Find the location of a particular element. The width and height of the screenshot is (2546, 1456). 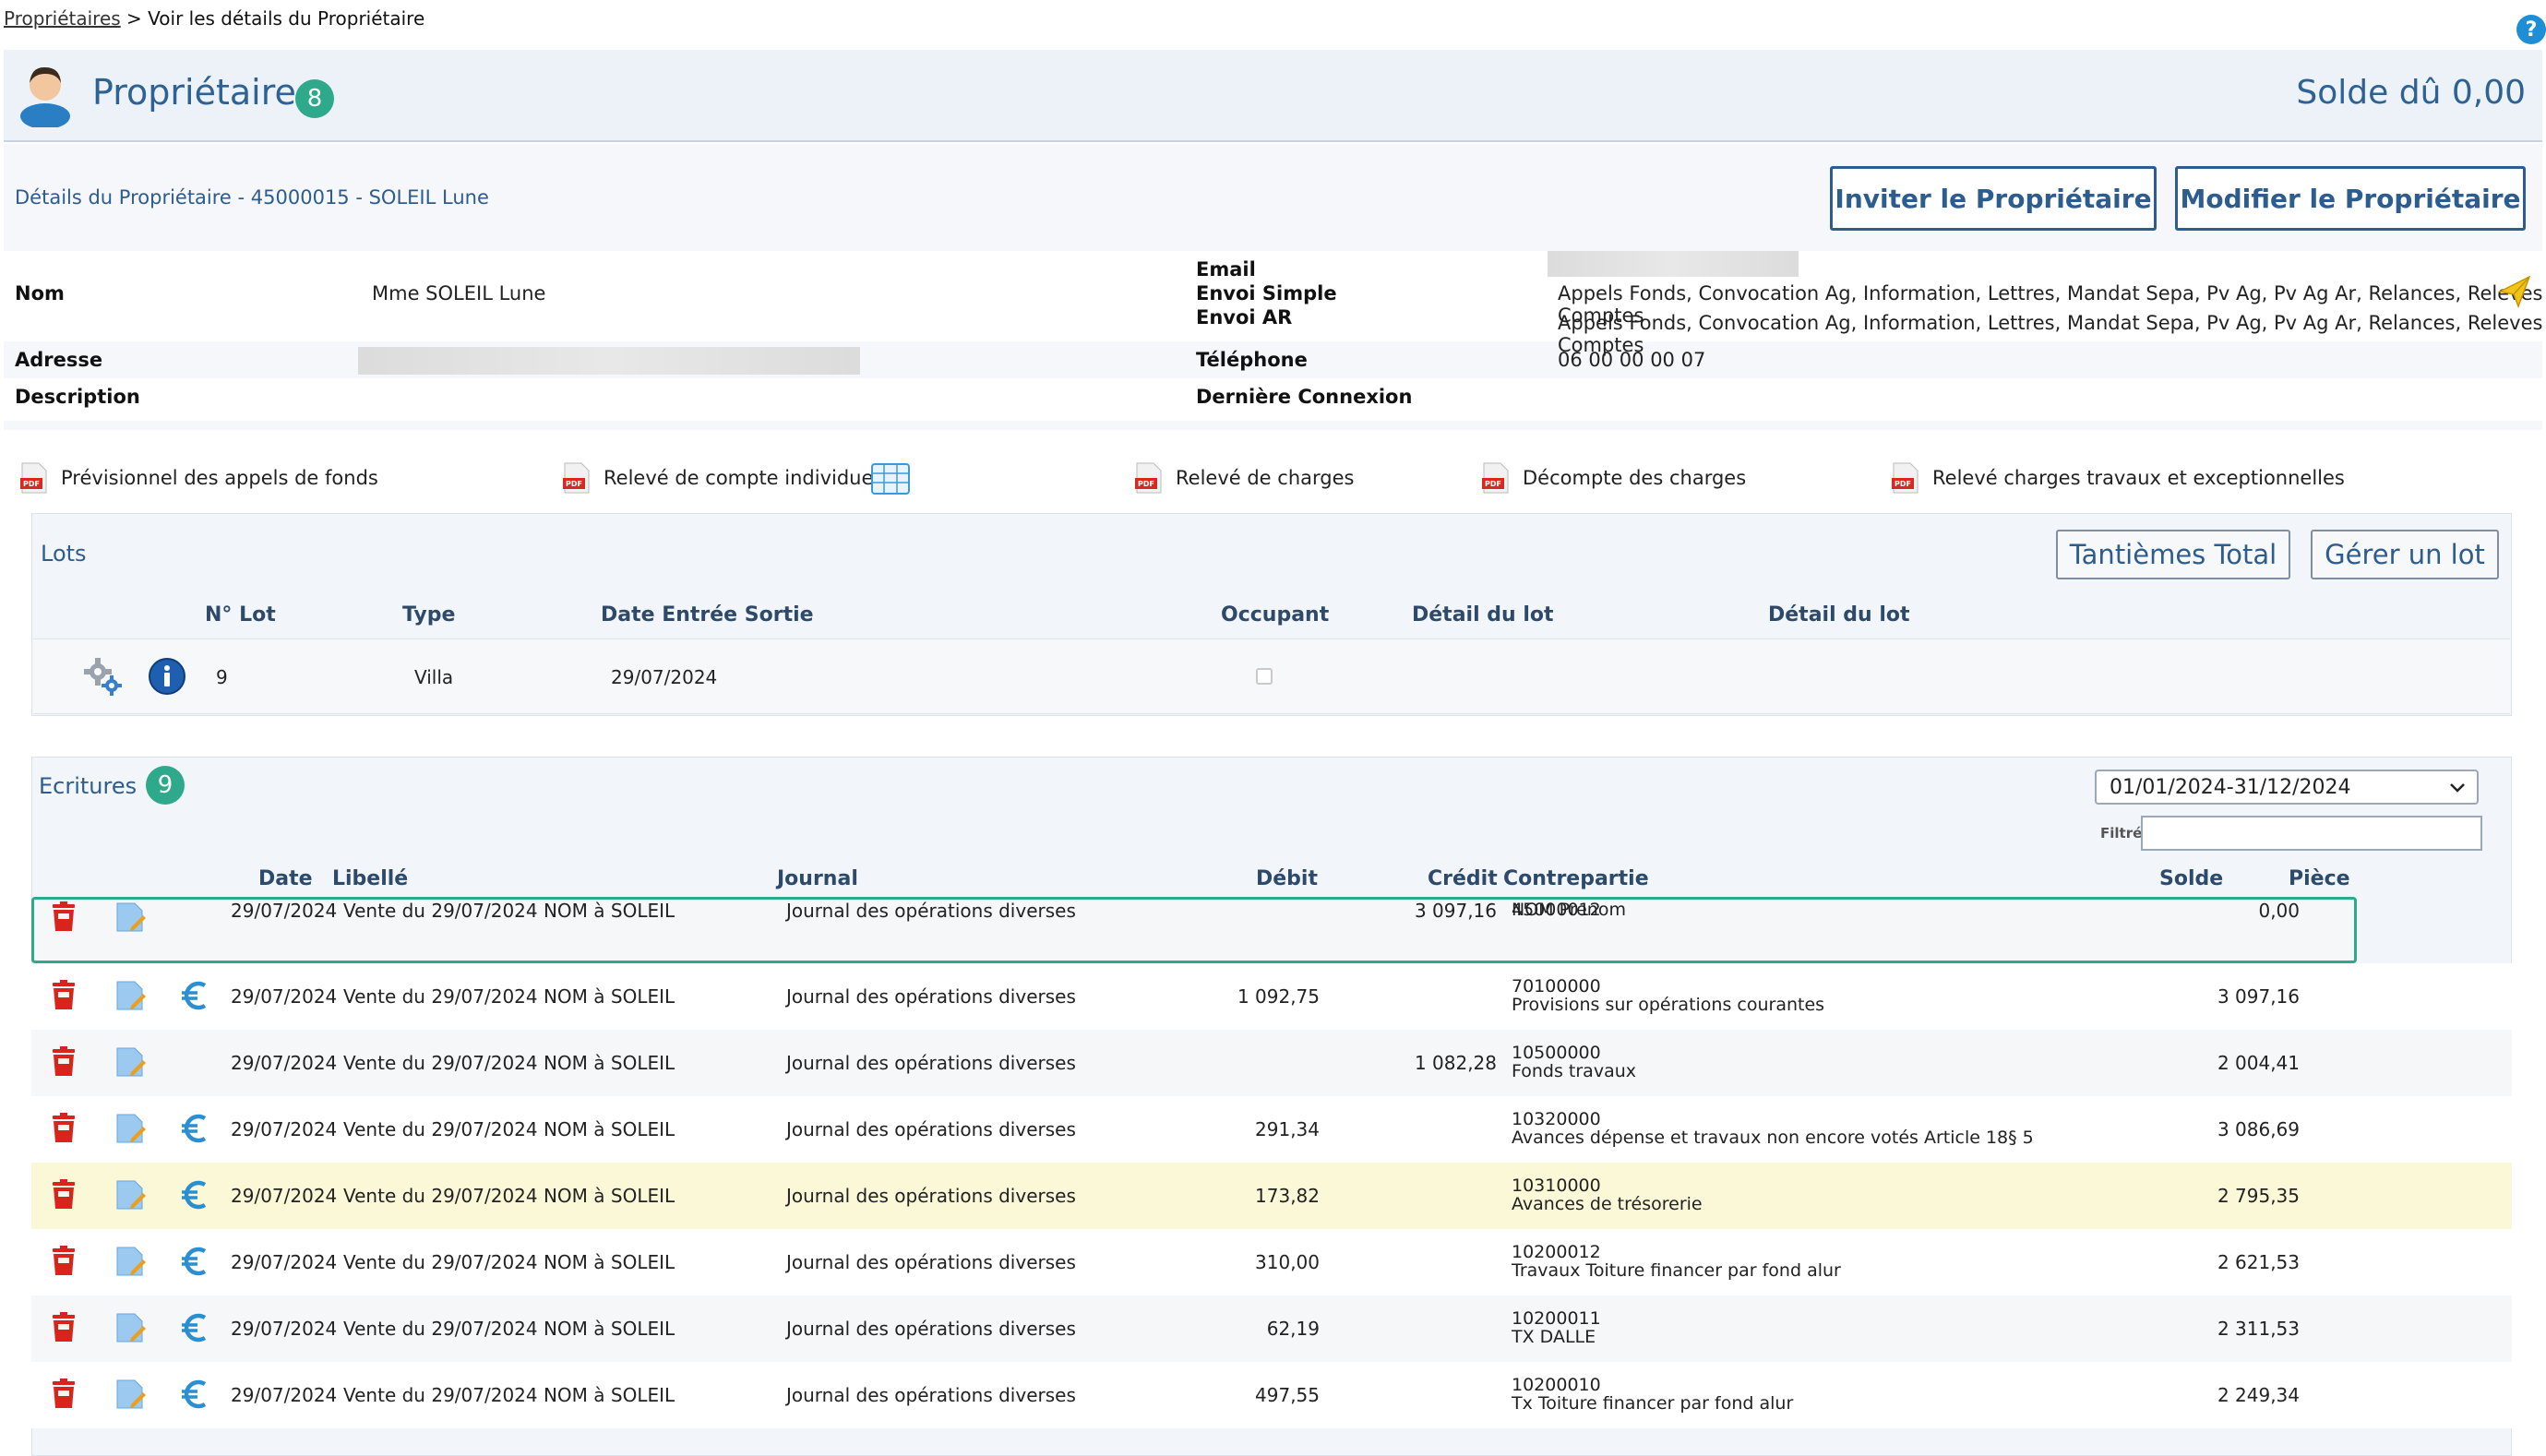

email-label: Email is located at coordinates (1226, 269).